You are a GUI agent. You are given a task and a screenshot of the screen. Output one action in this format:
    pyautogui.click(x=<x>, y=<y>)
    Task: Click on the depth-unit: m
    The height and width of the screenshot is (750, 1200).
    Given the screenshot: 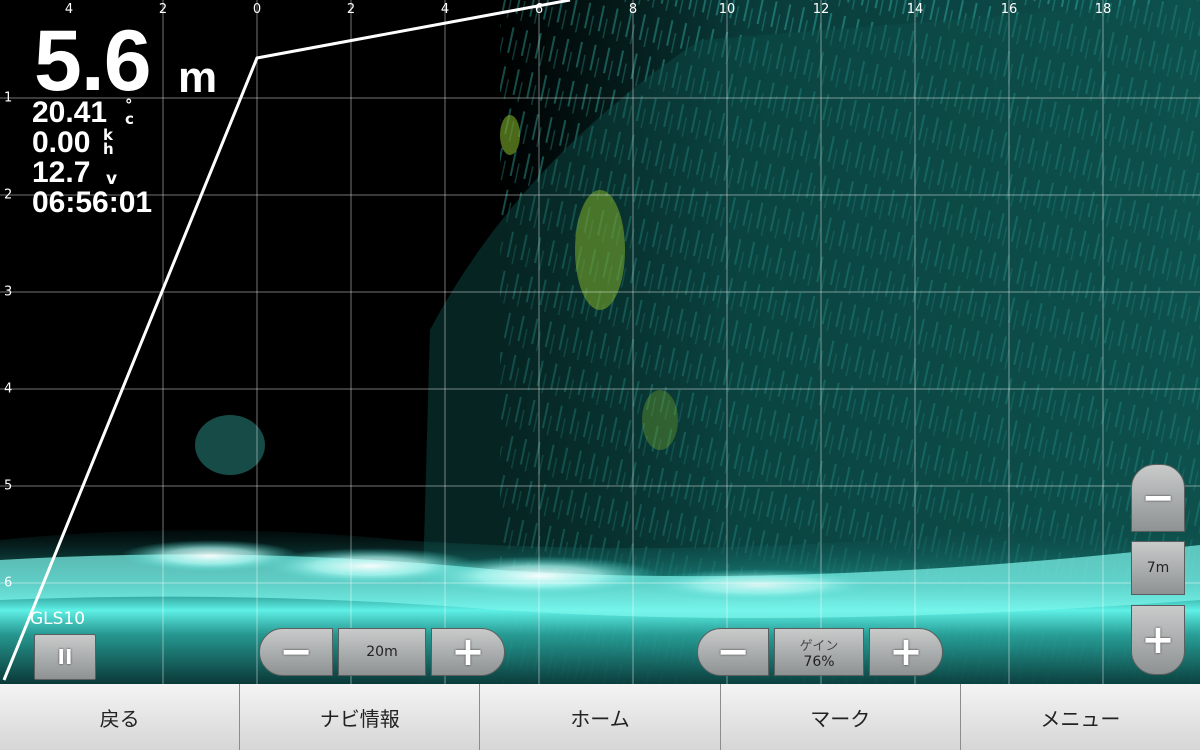 What is the action you would take?
    pyautogui.click(x=198, y=77)
    